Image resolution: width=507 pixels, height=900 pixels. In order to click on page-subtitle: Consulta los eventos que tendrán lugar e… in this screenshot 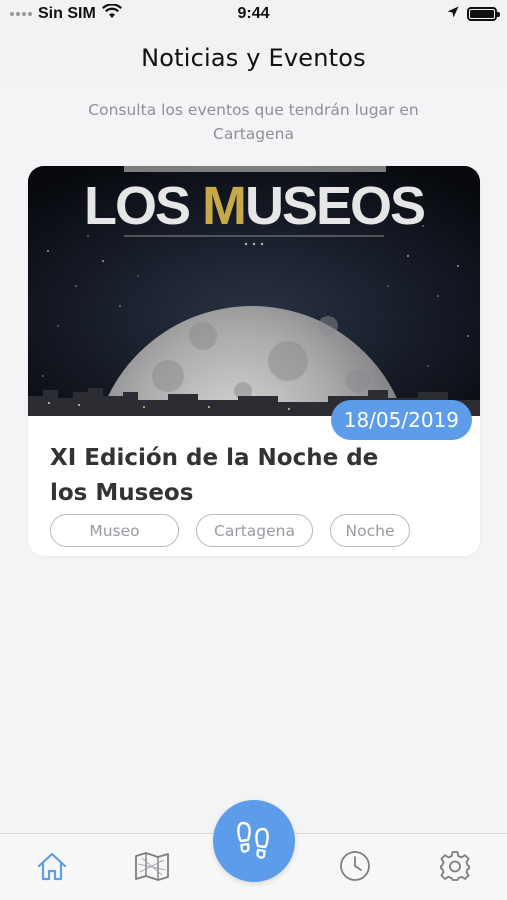, I will do `click(253, 122)`.